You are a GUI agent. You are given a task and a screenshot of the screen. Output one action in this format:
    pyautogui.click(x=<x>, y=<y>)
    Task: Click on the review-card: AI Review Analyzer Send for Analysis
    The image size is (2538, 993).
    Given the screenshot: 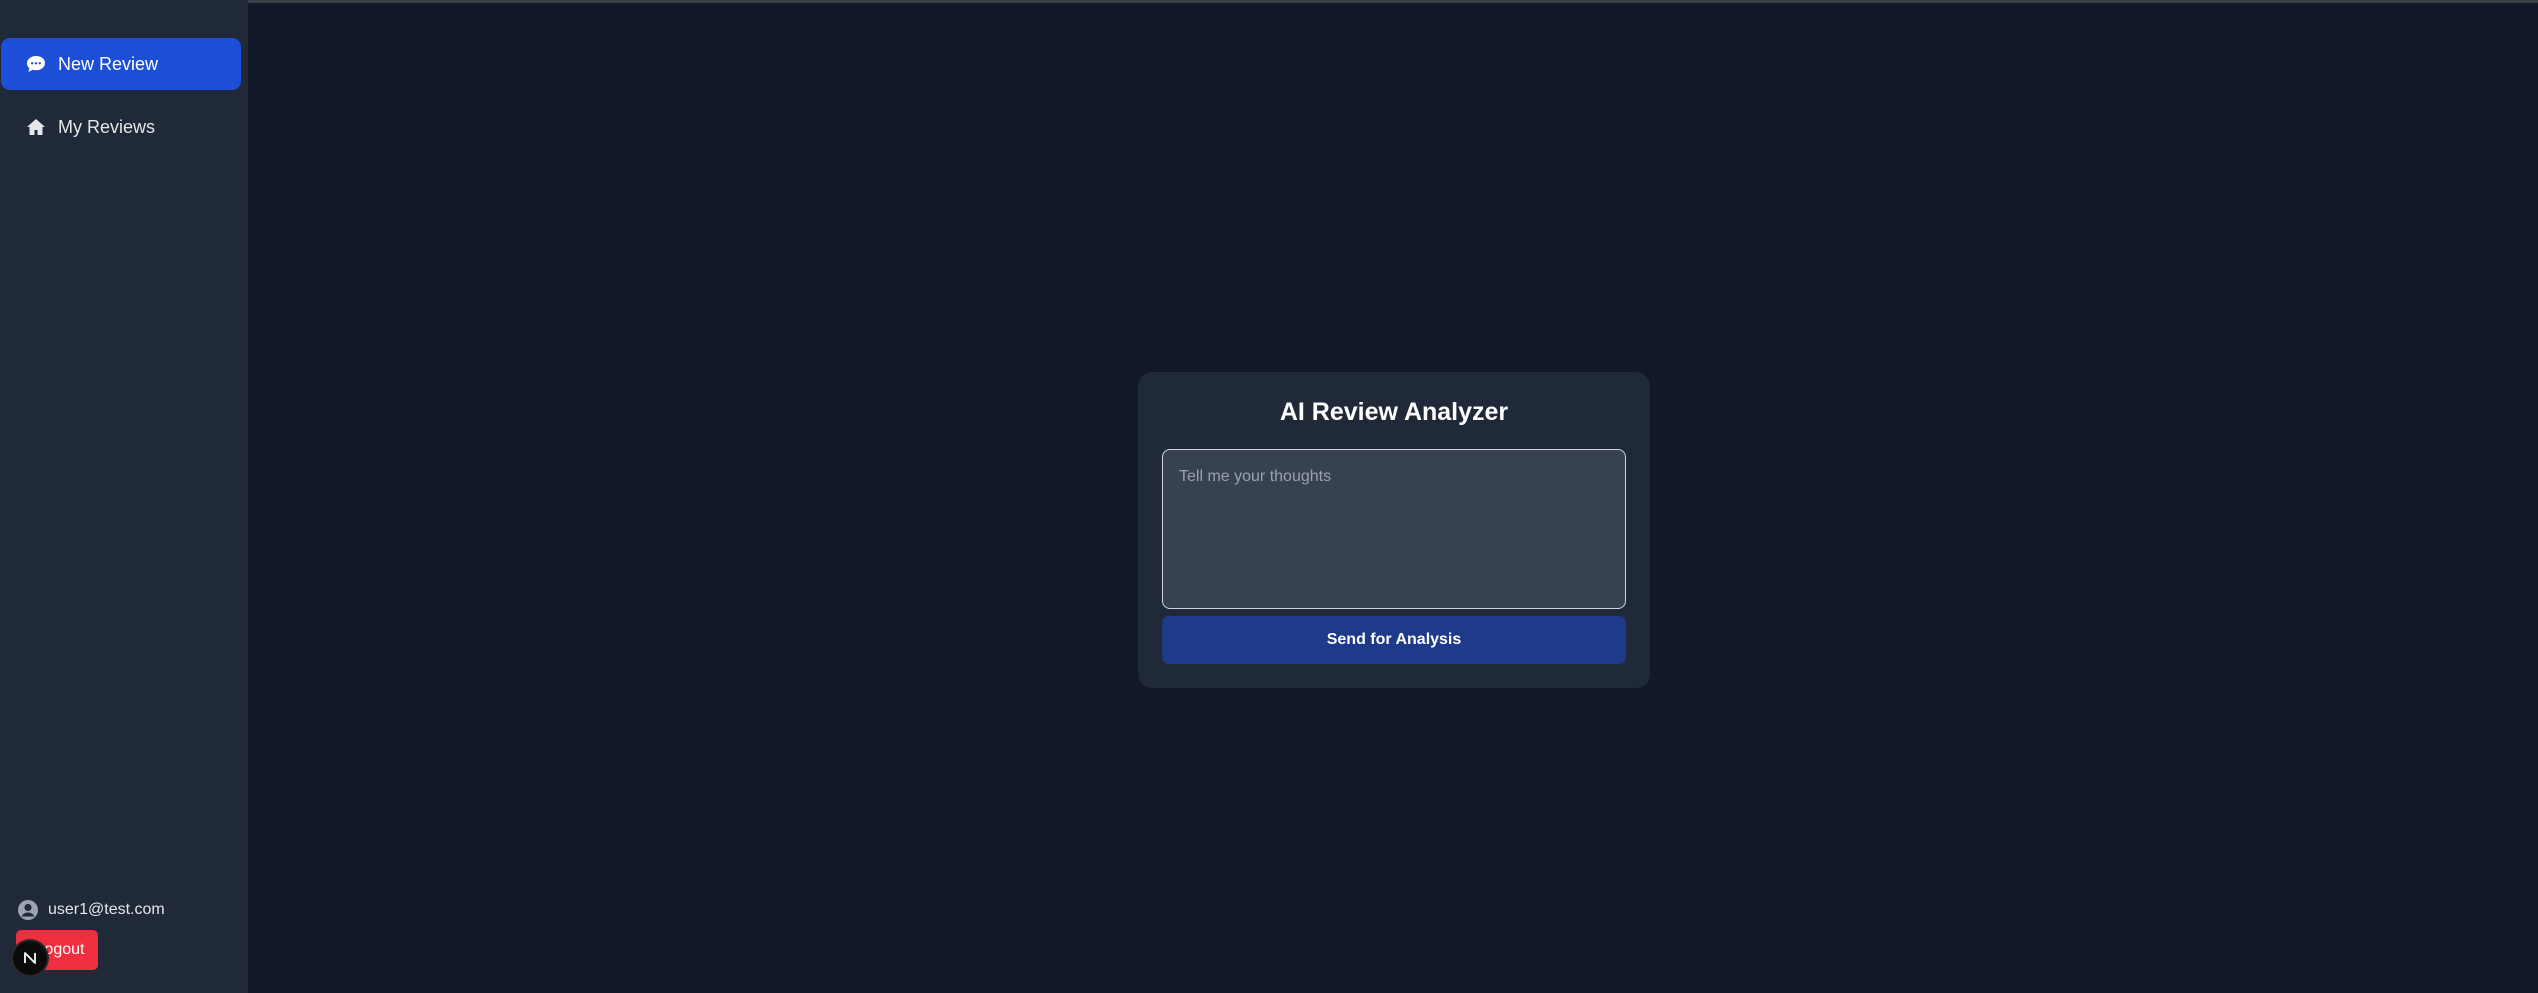 What is the action you would take?
    pyautogui.click(x=1394, y=530)
    